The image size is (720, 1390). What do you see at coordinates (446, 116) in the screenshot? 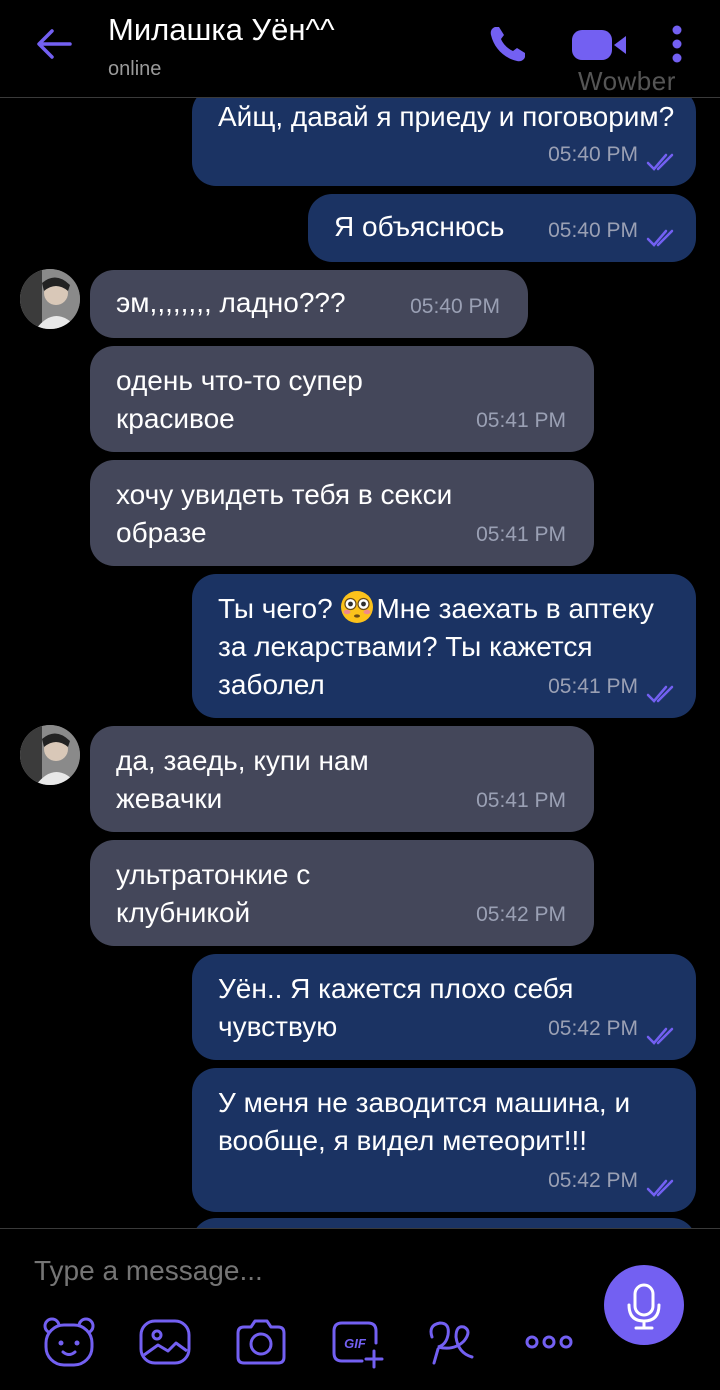
I see `message-text: Айщ, давай я приеду и поговорим?` at bounding box center [446, 116].